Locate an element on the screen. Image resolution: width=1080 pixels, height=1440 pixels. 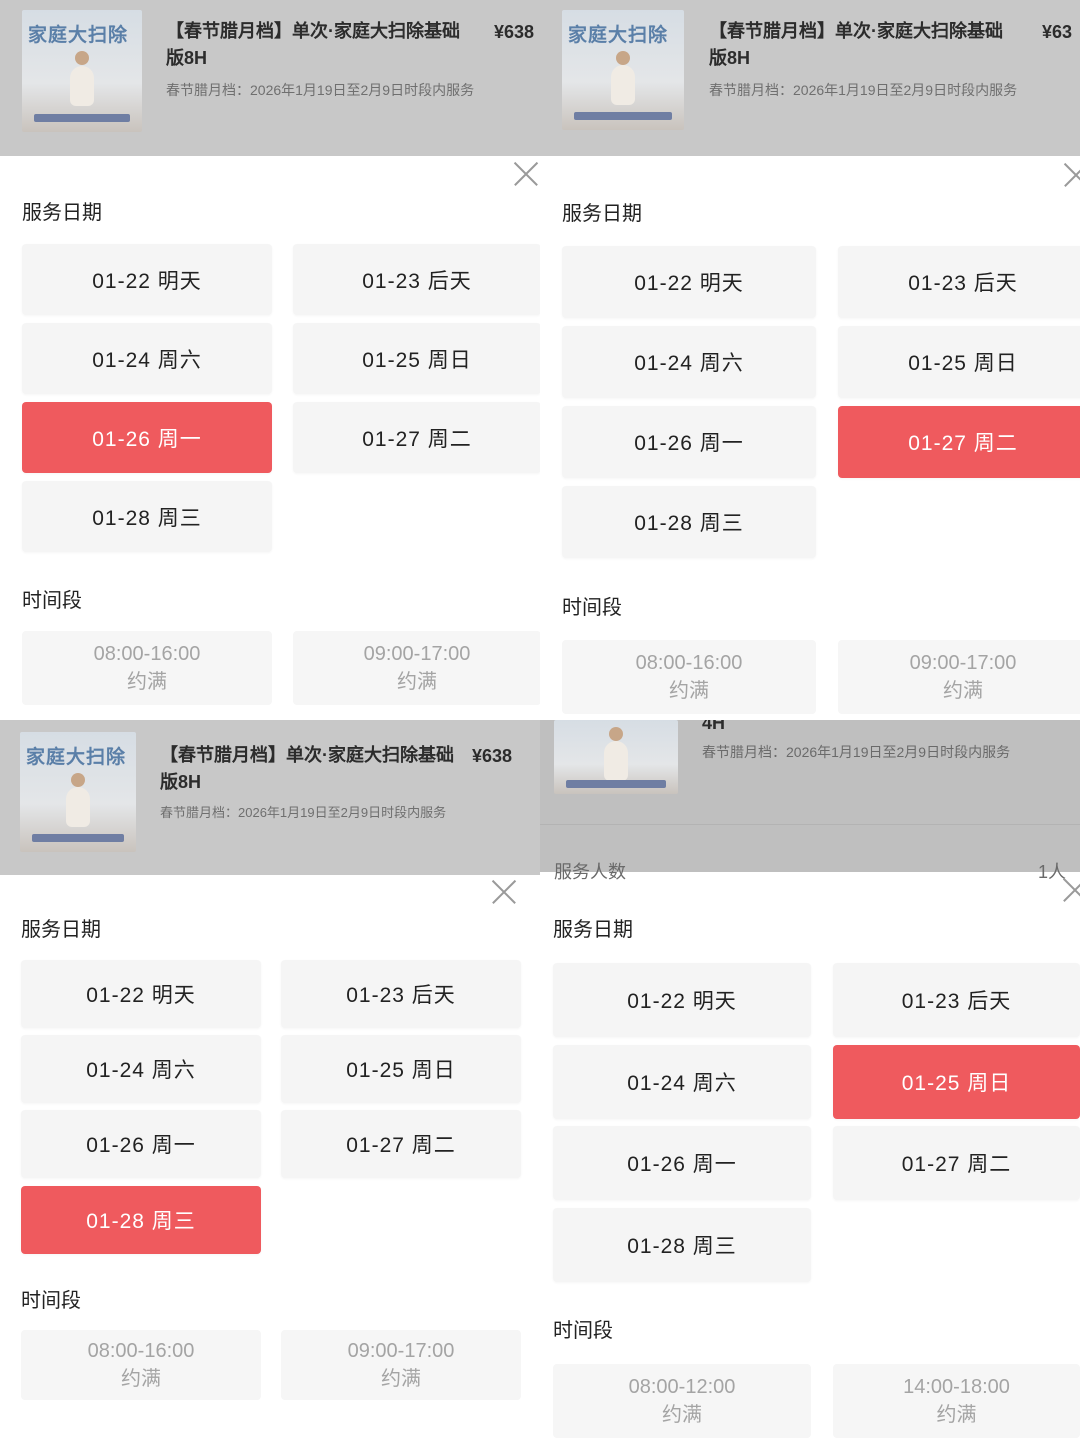
date-tile-selected: 01-25 周日 is located at coordinates (956, 1082).